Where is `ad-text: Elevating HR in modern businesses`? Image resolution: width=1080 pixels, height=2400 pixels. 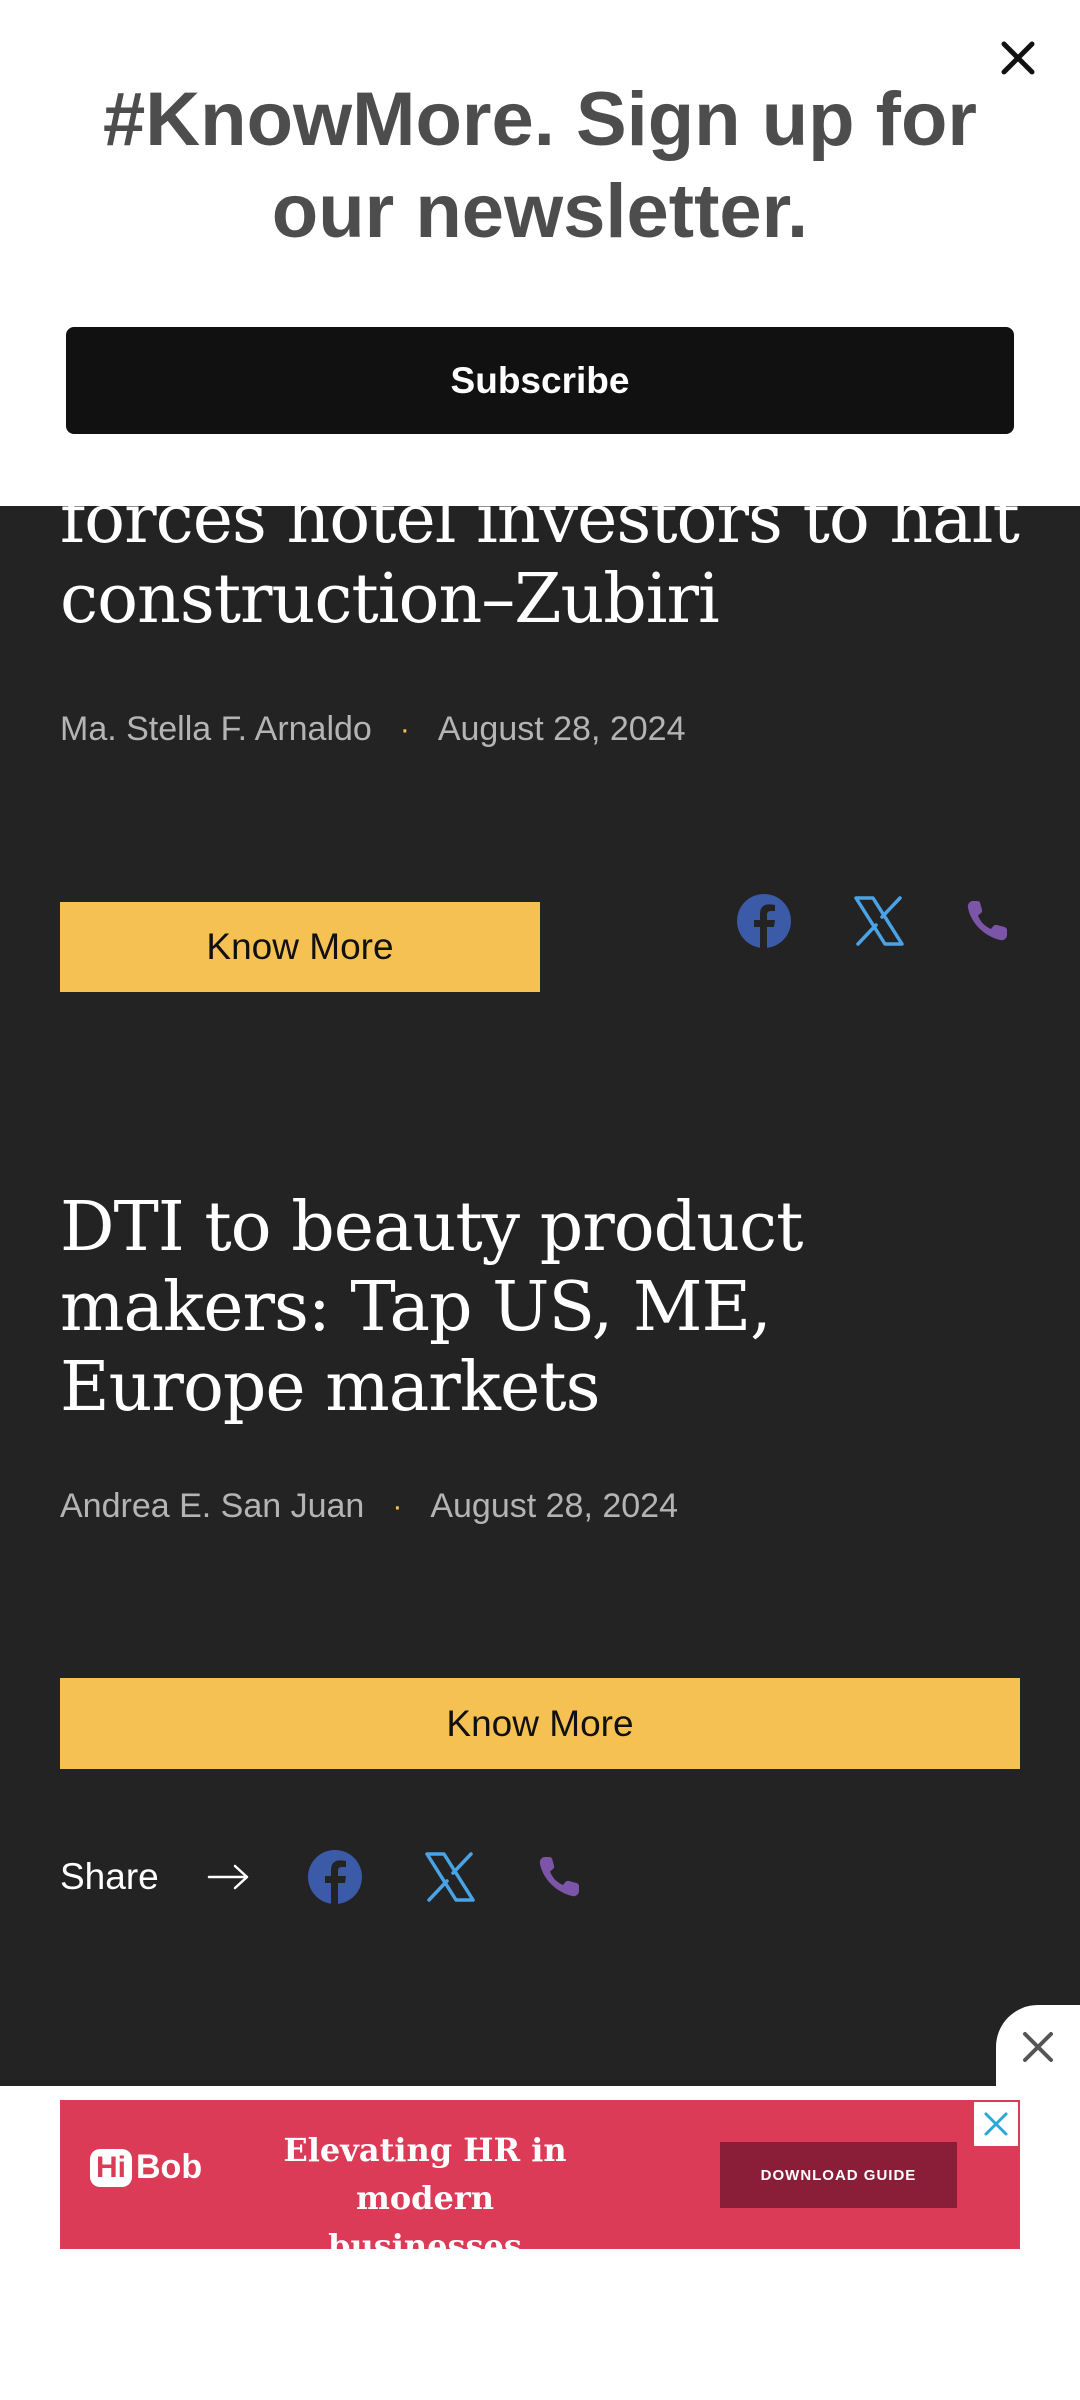 ad-text: Elevating HR in modern businesses is located at coordinates (425, 2198).